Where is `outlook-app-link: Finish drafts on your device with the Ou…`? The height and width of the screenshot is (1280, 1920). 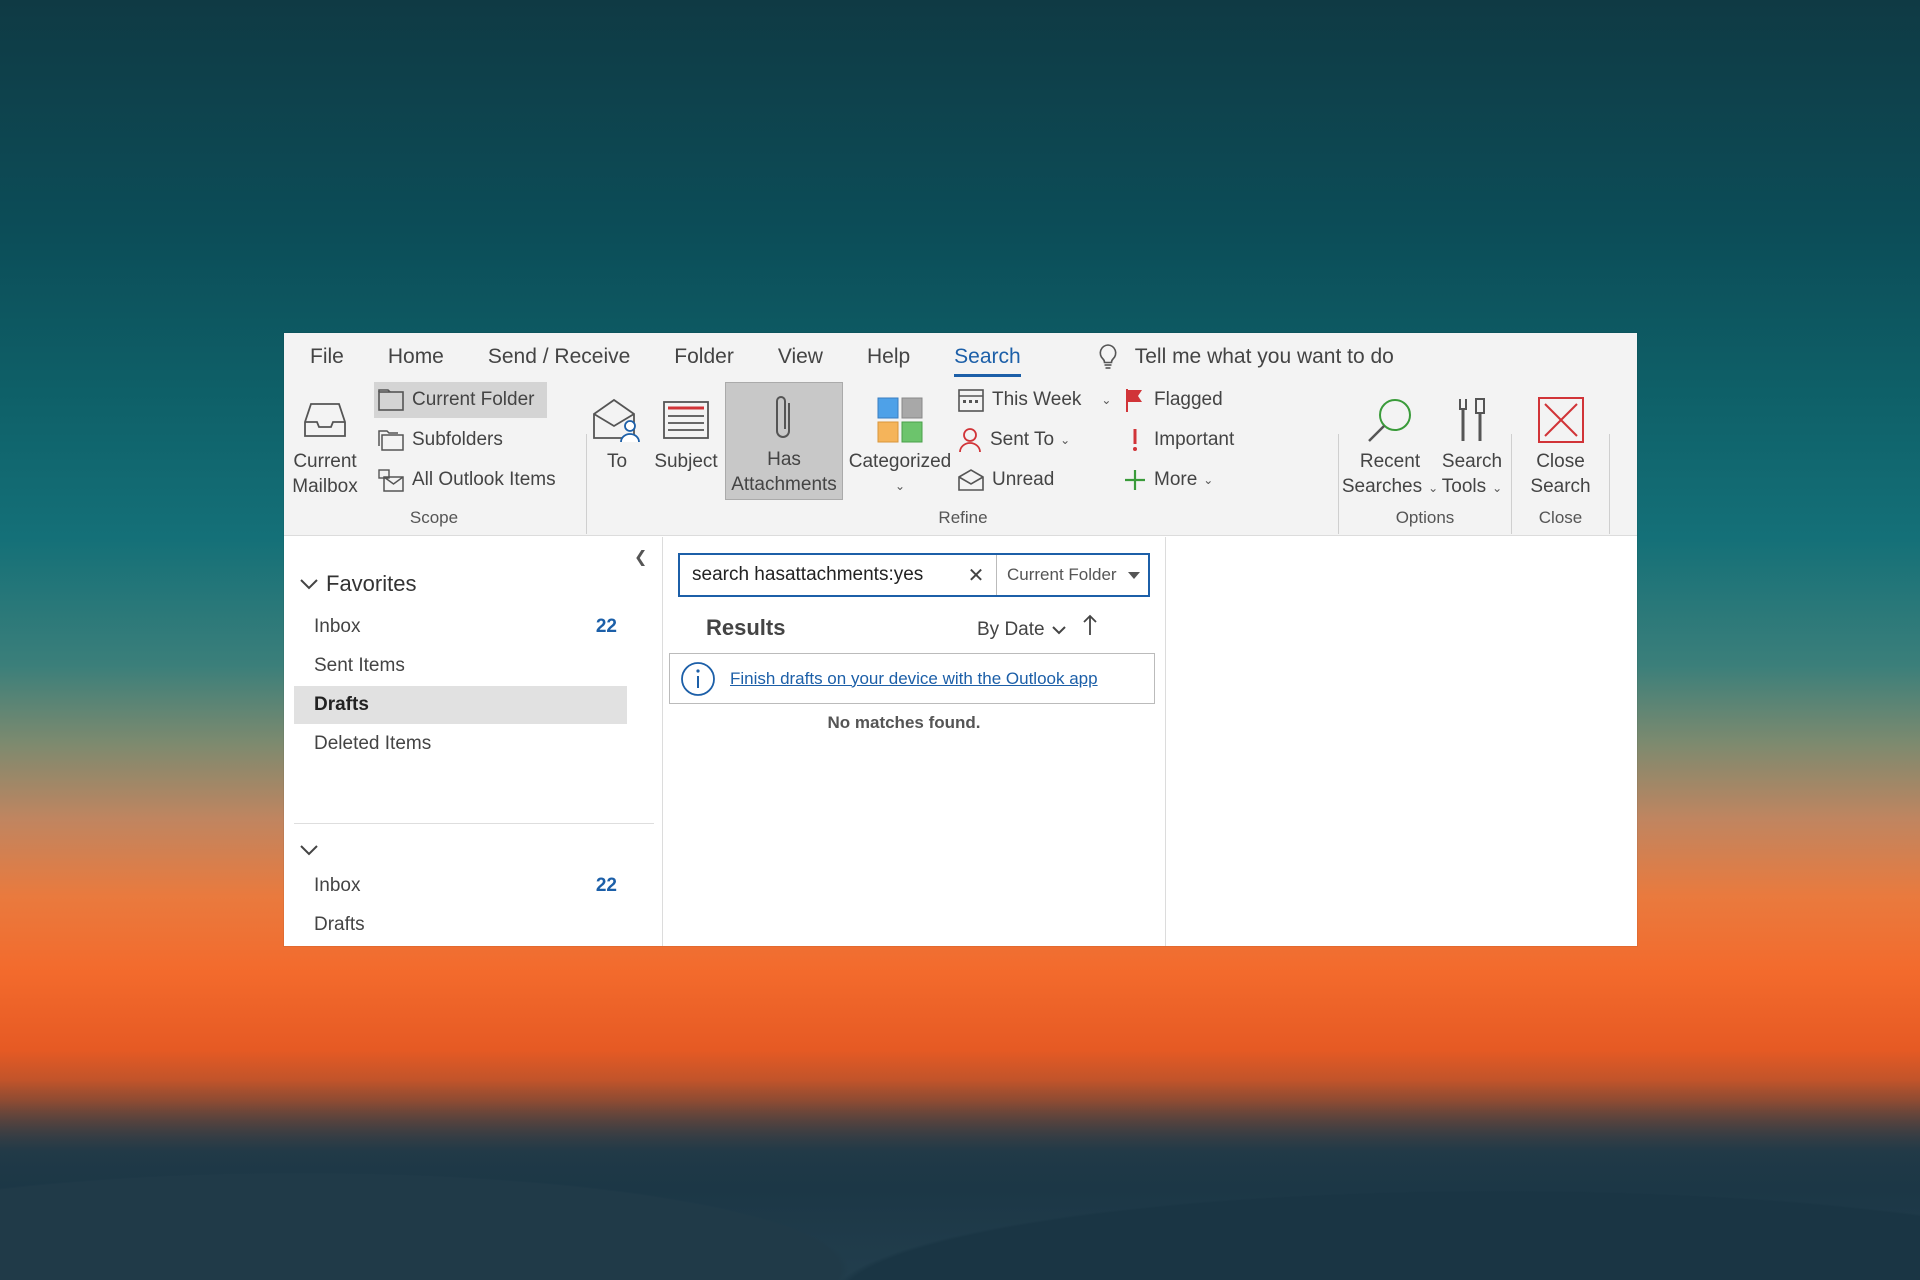 outlook-app-link: Finish drafts on your device with the Ou… is located at coordinates (914, 679).